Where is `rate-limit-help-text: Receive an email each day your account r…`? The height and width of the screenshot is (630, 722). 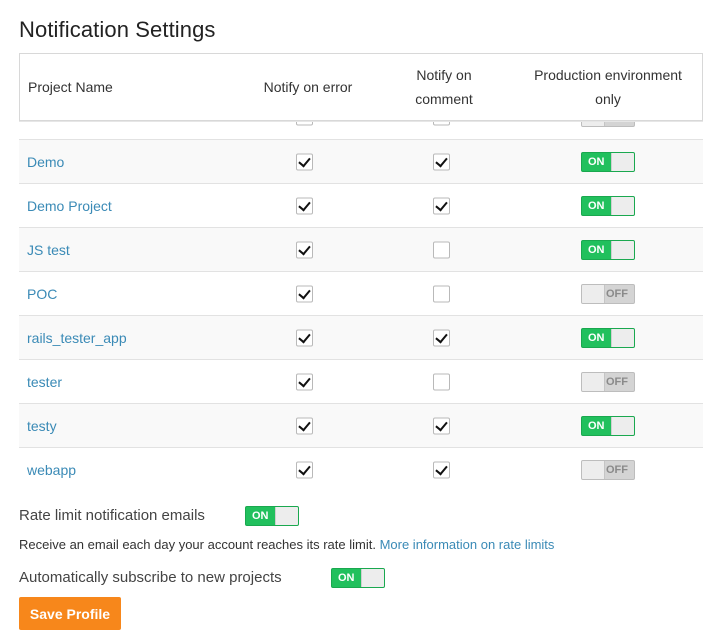 rate-limit-help-text: Receive an email each day your account r… is located at coordinates (197, 544).